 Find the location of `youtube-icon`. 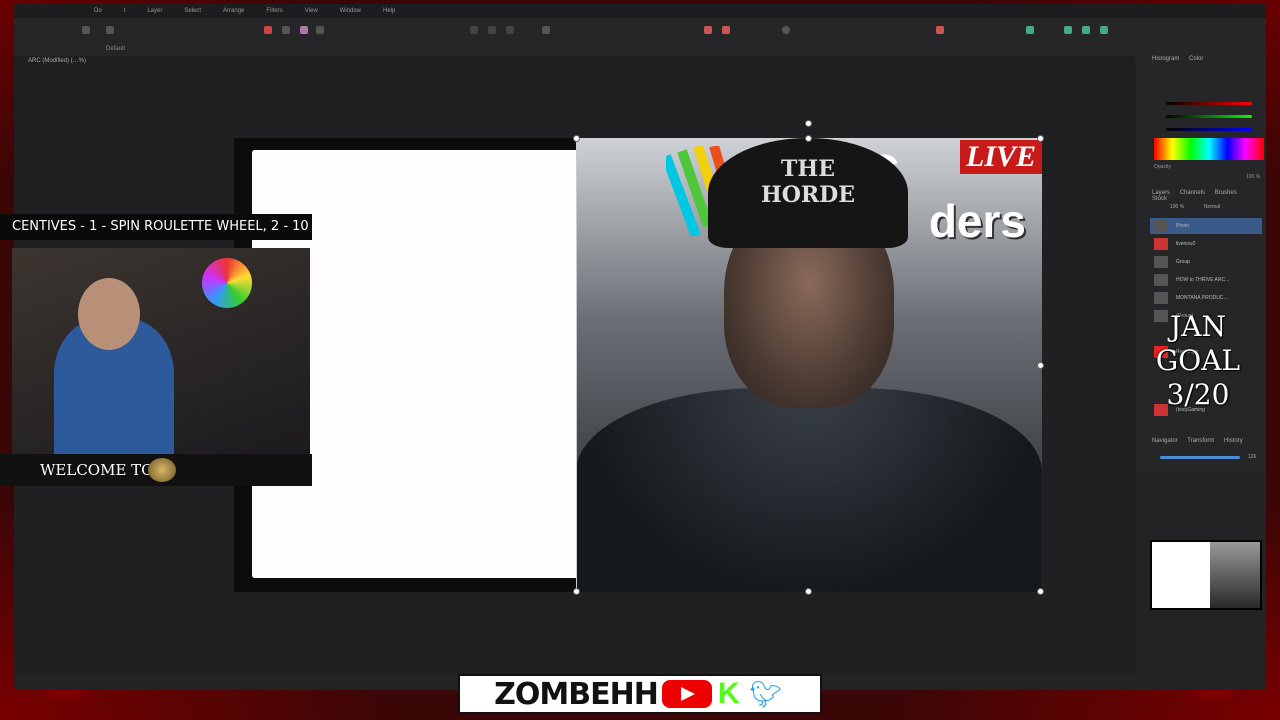

youtube-icon is located at coordinates (686, 694).